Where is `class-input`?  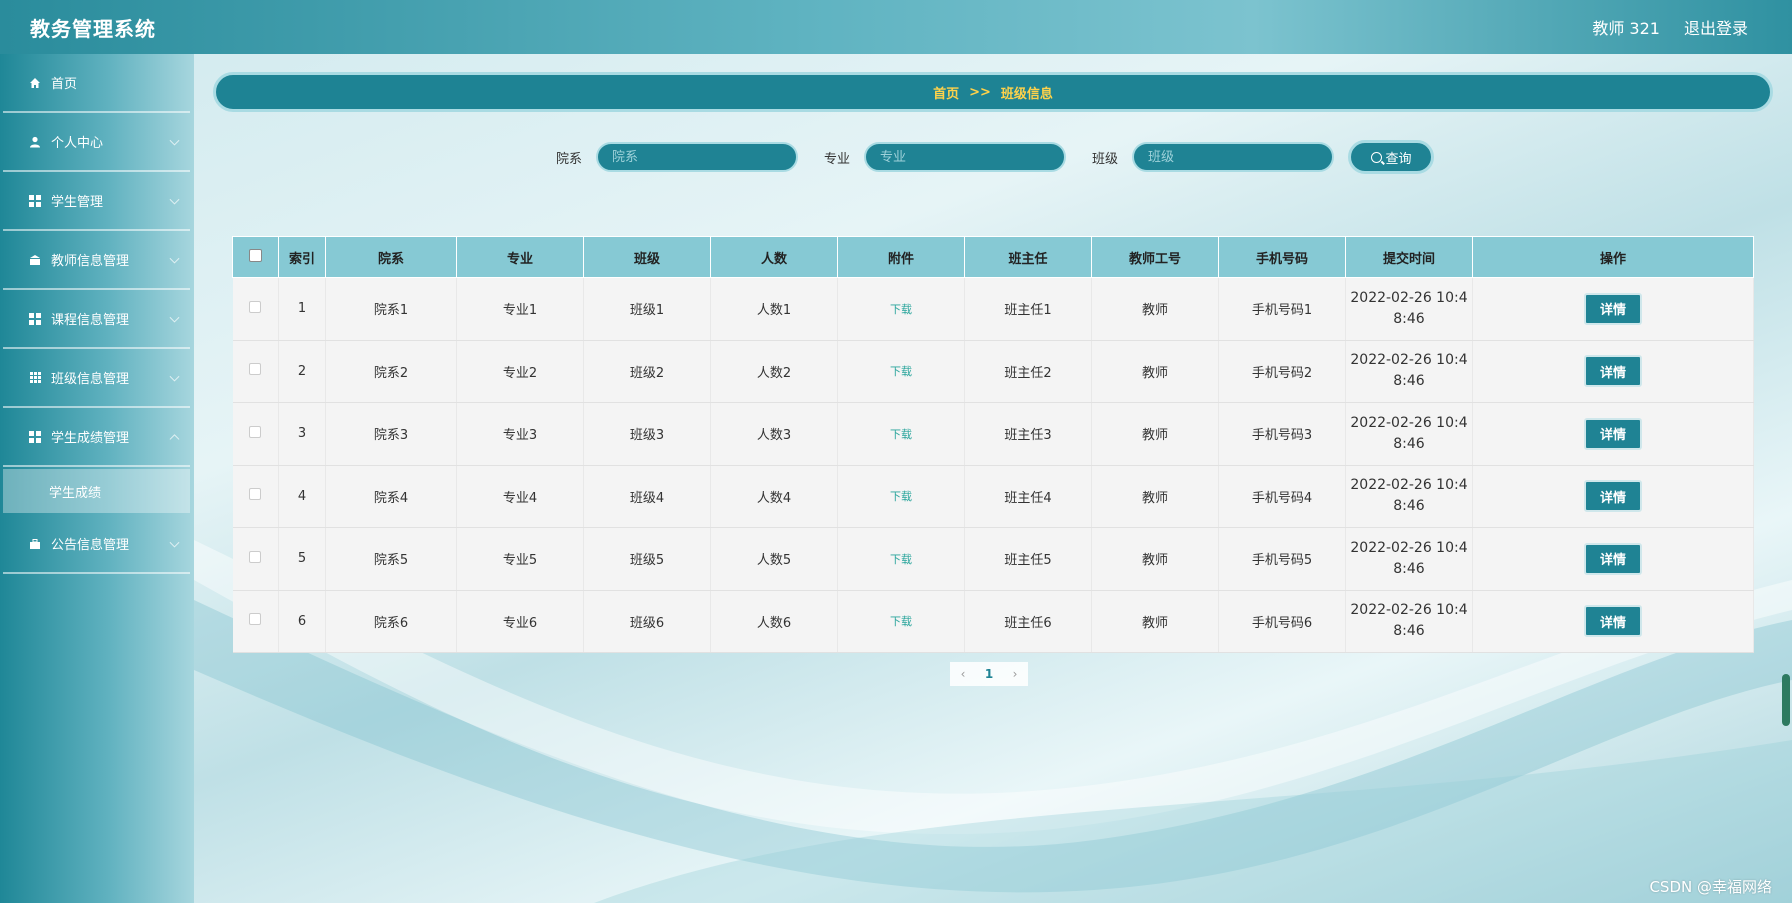 class-input is located at coordinates (1233, 157).